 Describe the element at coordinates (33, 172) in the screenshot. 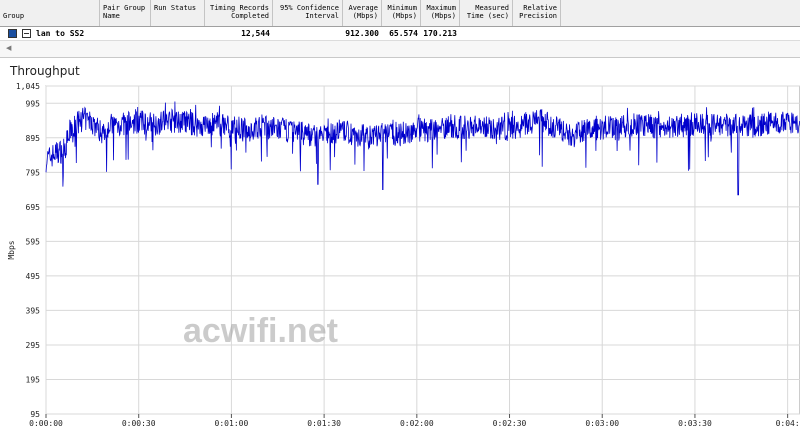

I see `y-tick-label: 795` at that location.